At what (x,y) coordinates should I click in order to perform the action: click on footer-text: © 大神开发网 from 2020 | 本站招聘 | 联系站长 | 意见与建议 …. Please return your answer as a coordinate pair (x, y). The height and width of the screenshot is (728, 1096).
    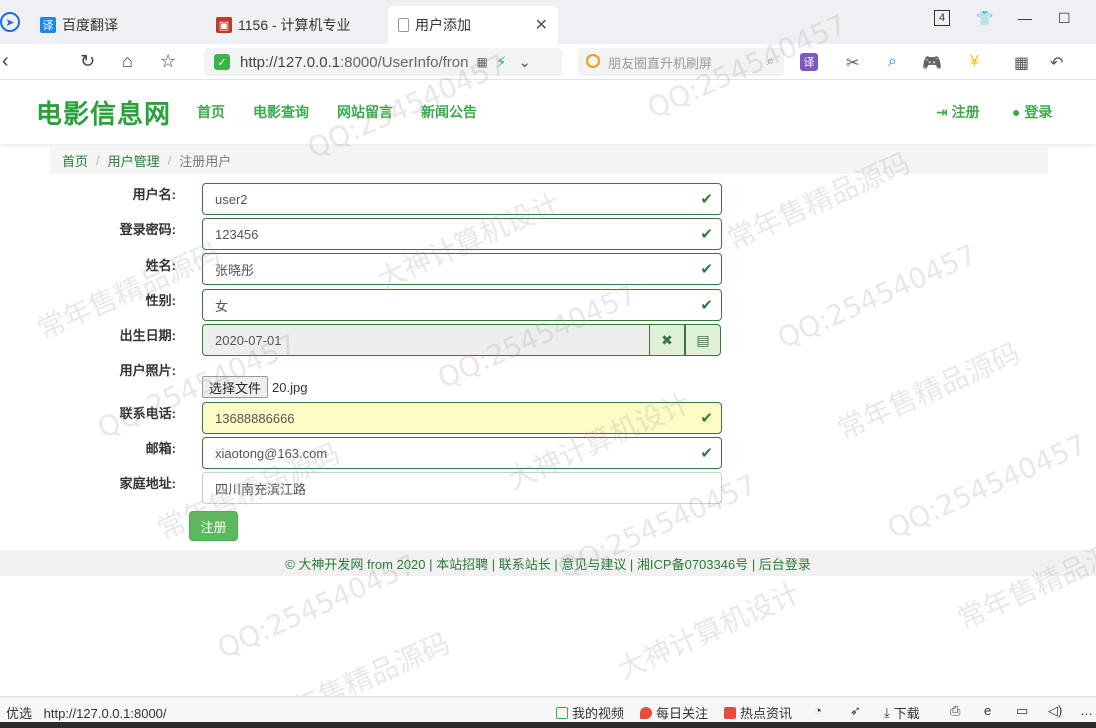
    Looking at the image, I should click on (548, 563).